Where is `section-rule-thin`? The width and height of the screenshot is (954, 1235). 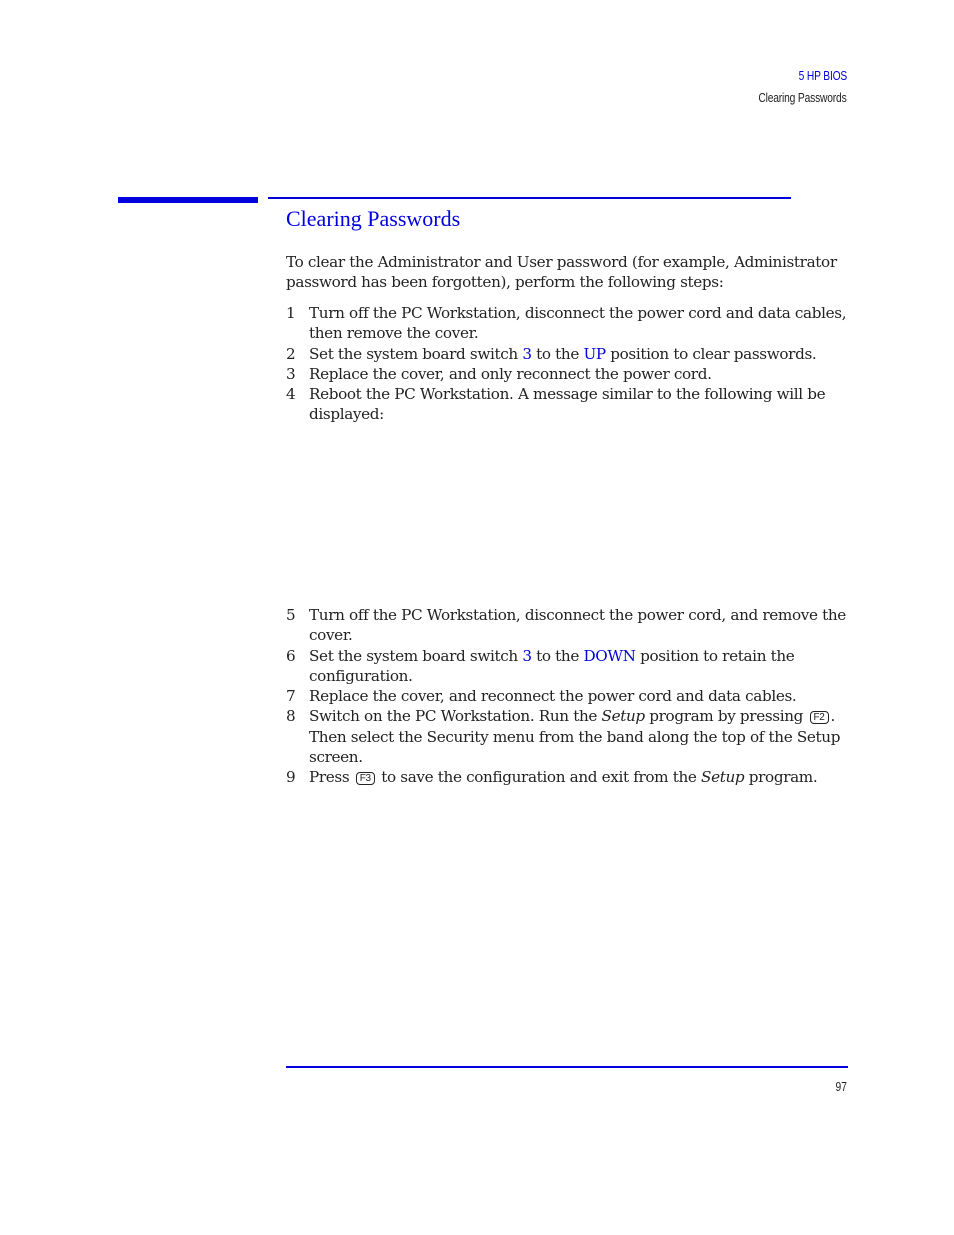 section-rule-thin is located at coordinates (529, 198).